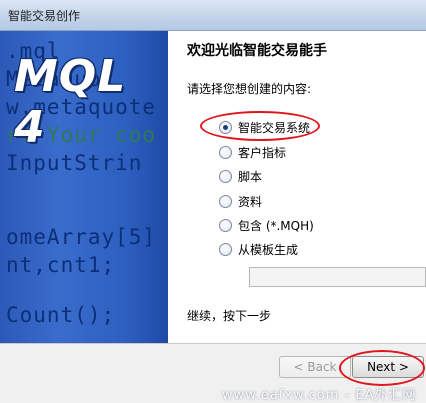 This screenshot has width=426, height=403. Describe the element at coordinates (250, 176) in the screenshot. I see `option-label: 脚本` at that location.